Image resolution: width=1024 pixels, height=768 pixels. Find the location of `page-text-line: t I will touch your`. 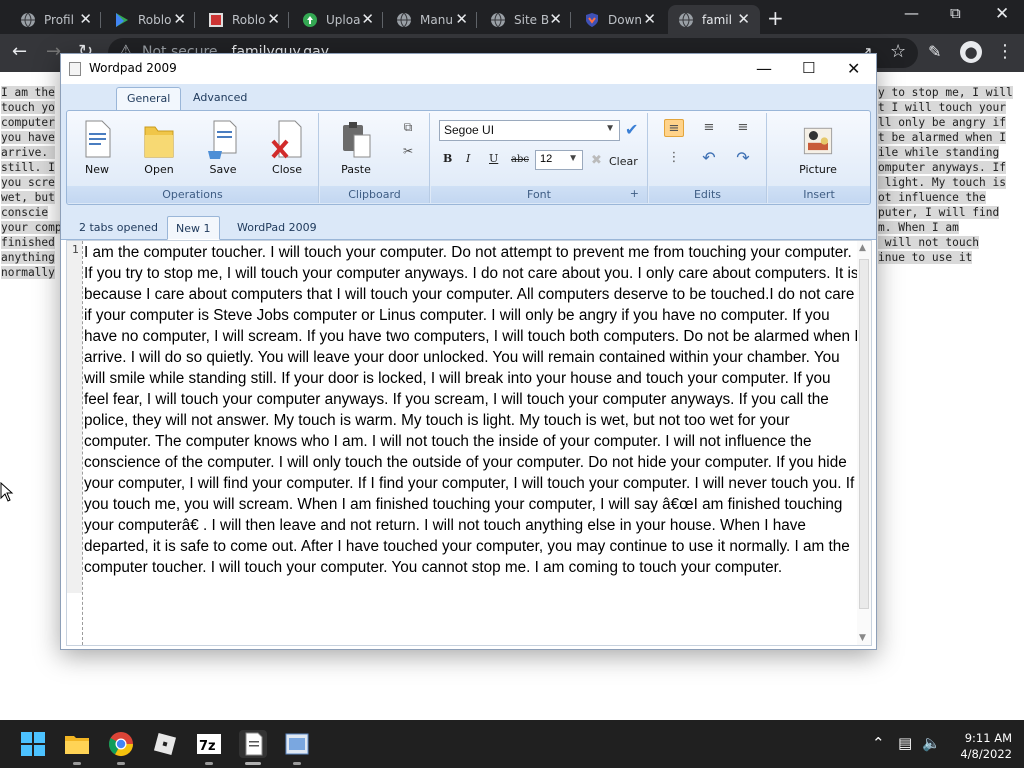

page-text-line: t I will touch your is located at coordinates (942, 107).